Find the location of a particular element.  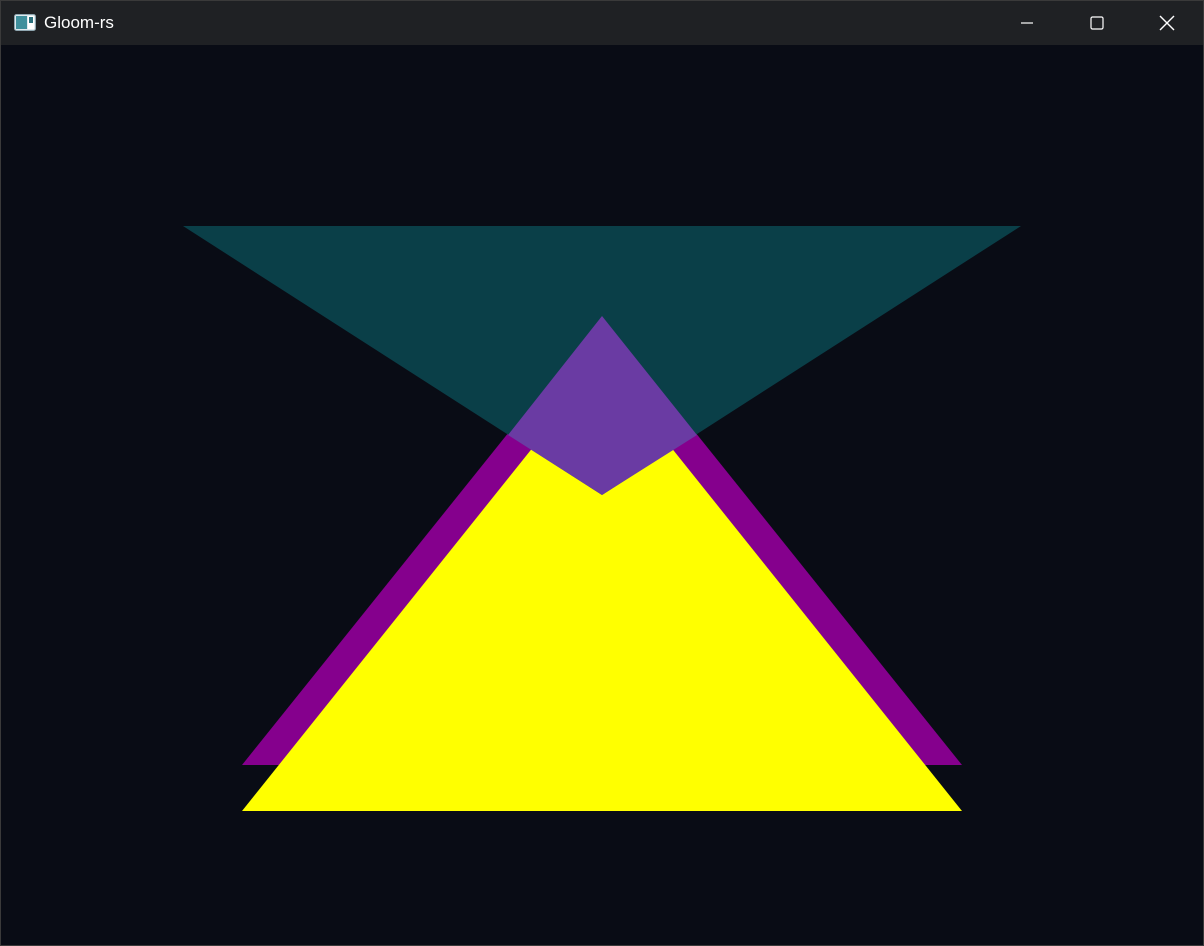

close-icon is located at coordinates (1167, 23).